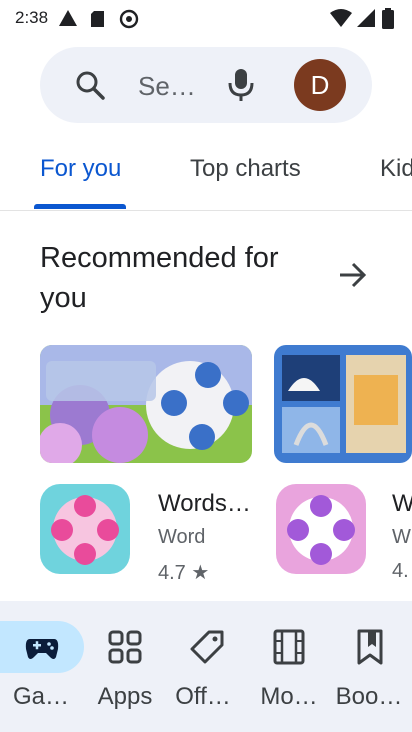  Describe the element at coordinates (207, 647) in the screenshot. I see `tag-icon` at that location.